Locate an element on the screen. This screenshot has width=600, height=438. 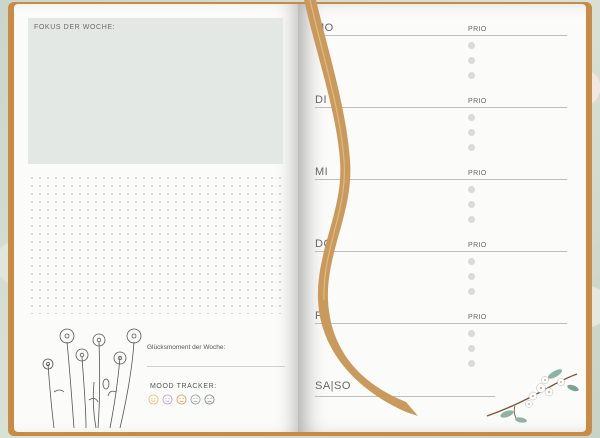
gluecksmoment-label: Glücksmoment der Woche: is located at coordinates (186, 347).